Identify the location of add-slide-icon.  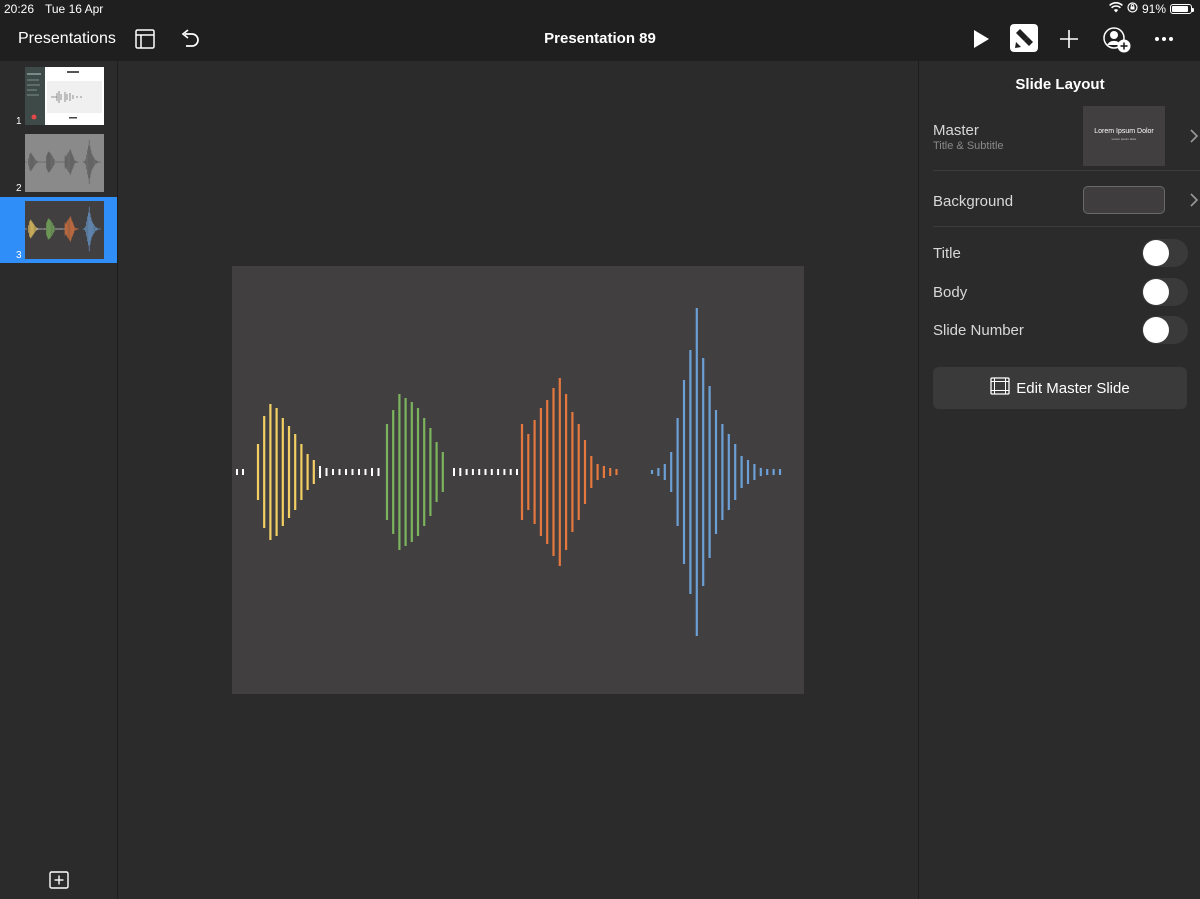
(59, 880).